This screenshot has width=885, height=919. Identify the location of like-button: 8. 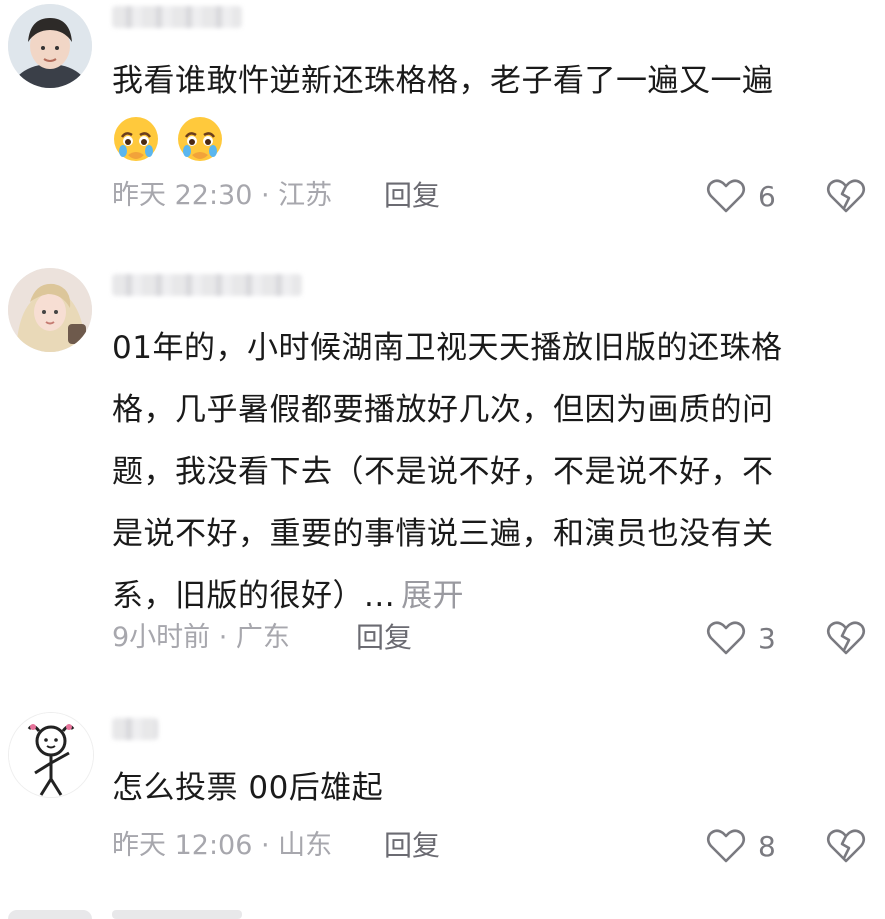
(741, 846).